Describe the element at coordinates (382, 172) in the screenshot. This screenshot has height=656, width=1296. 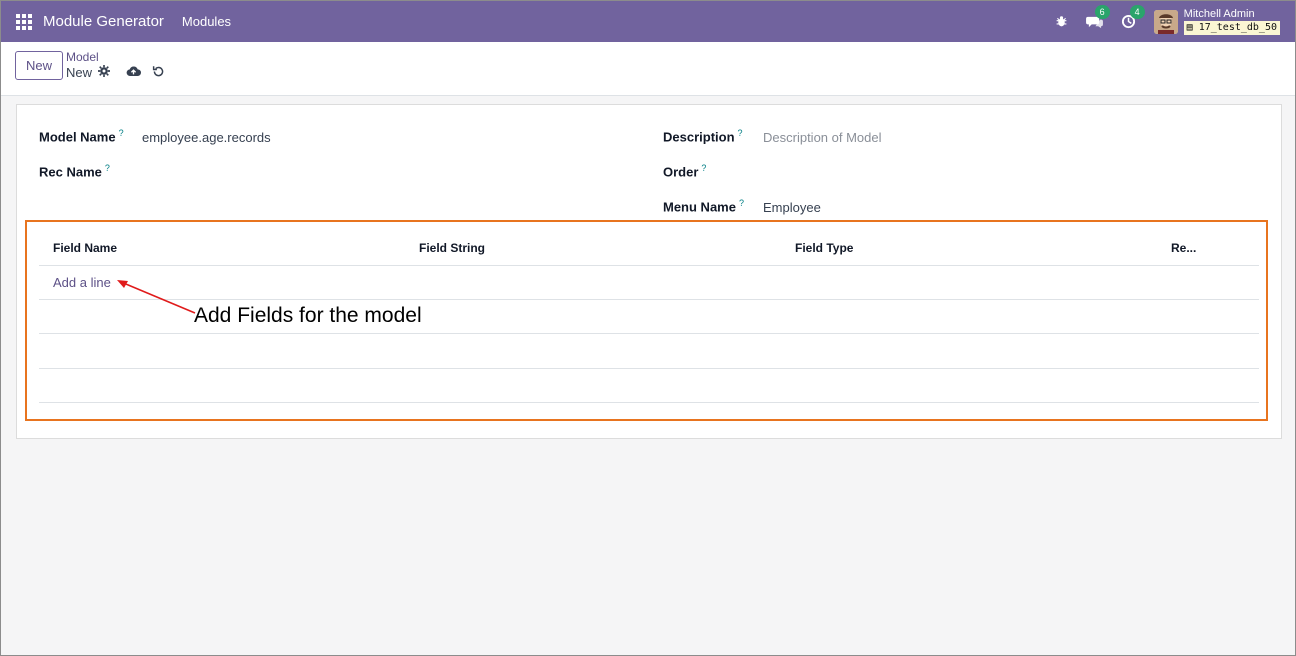
I see `rec-name-input` at that location.